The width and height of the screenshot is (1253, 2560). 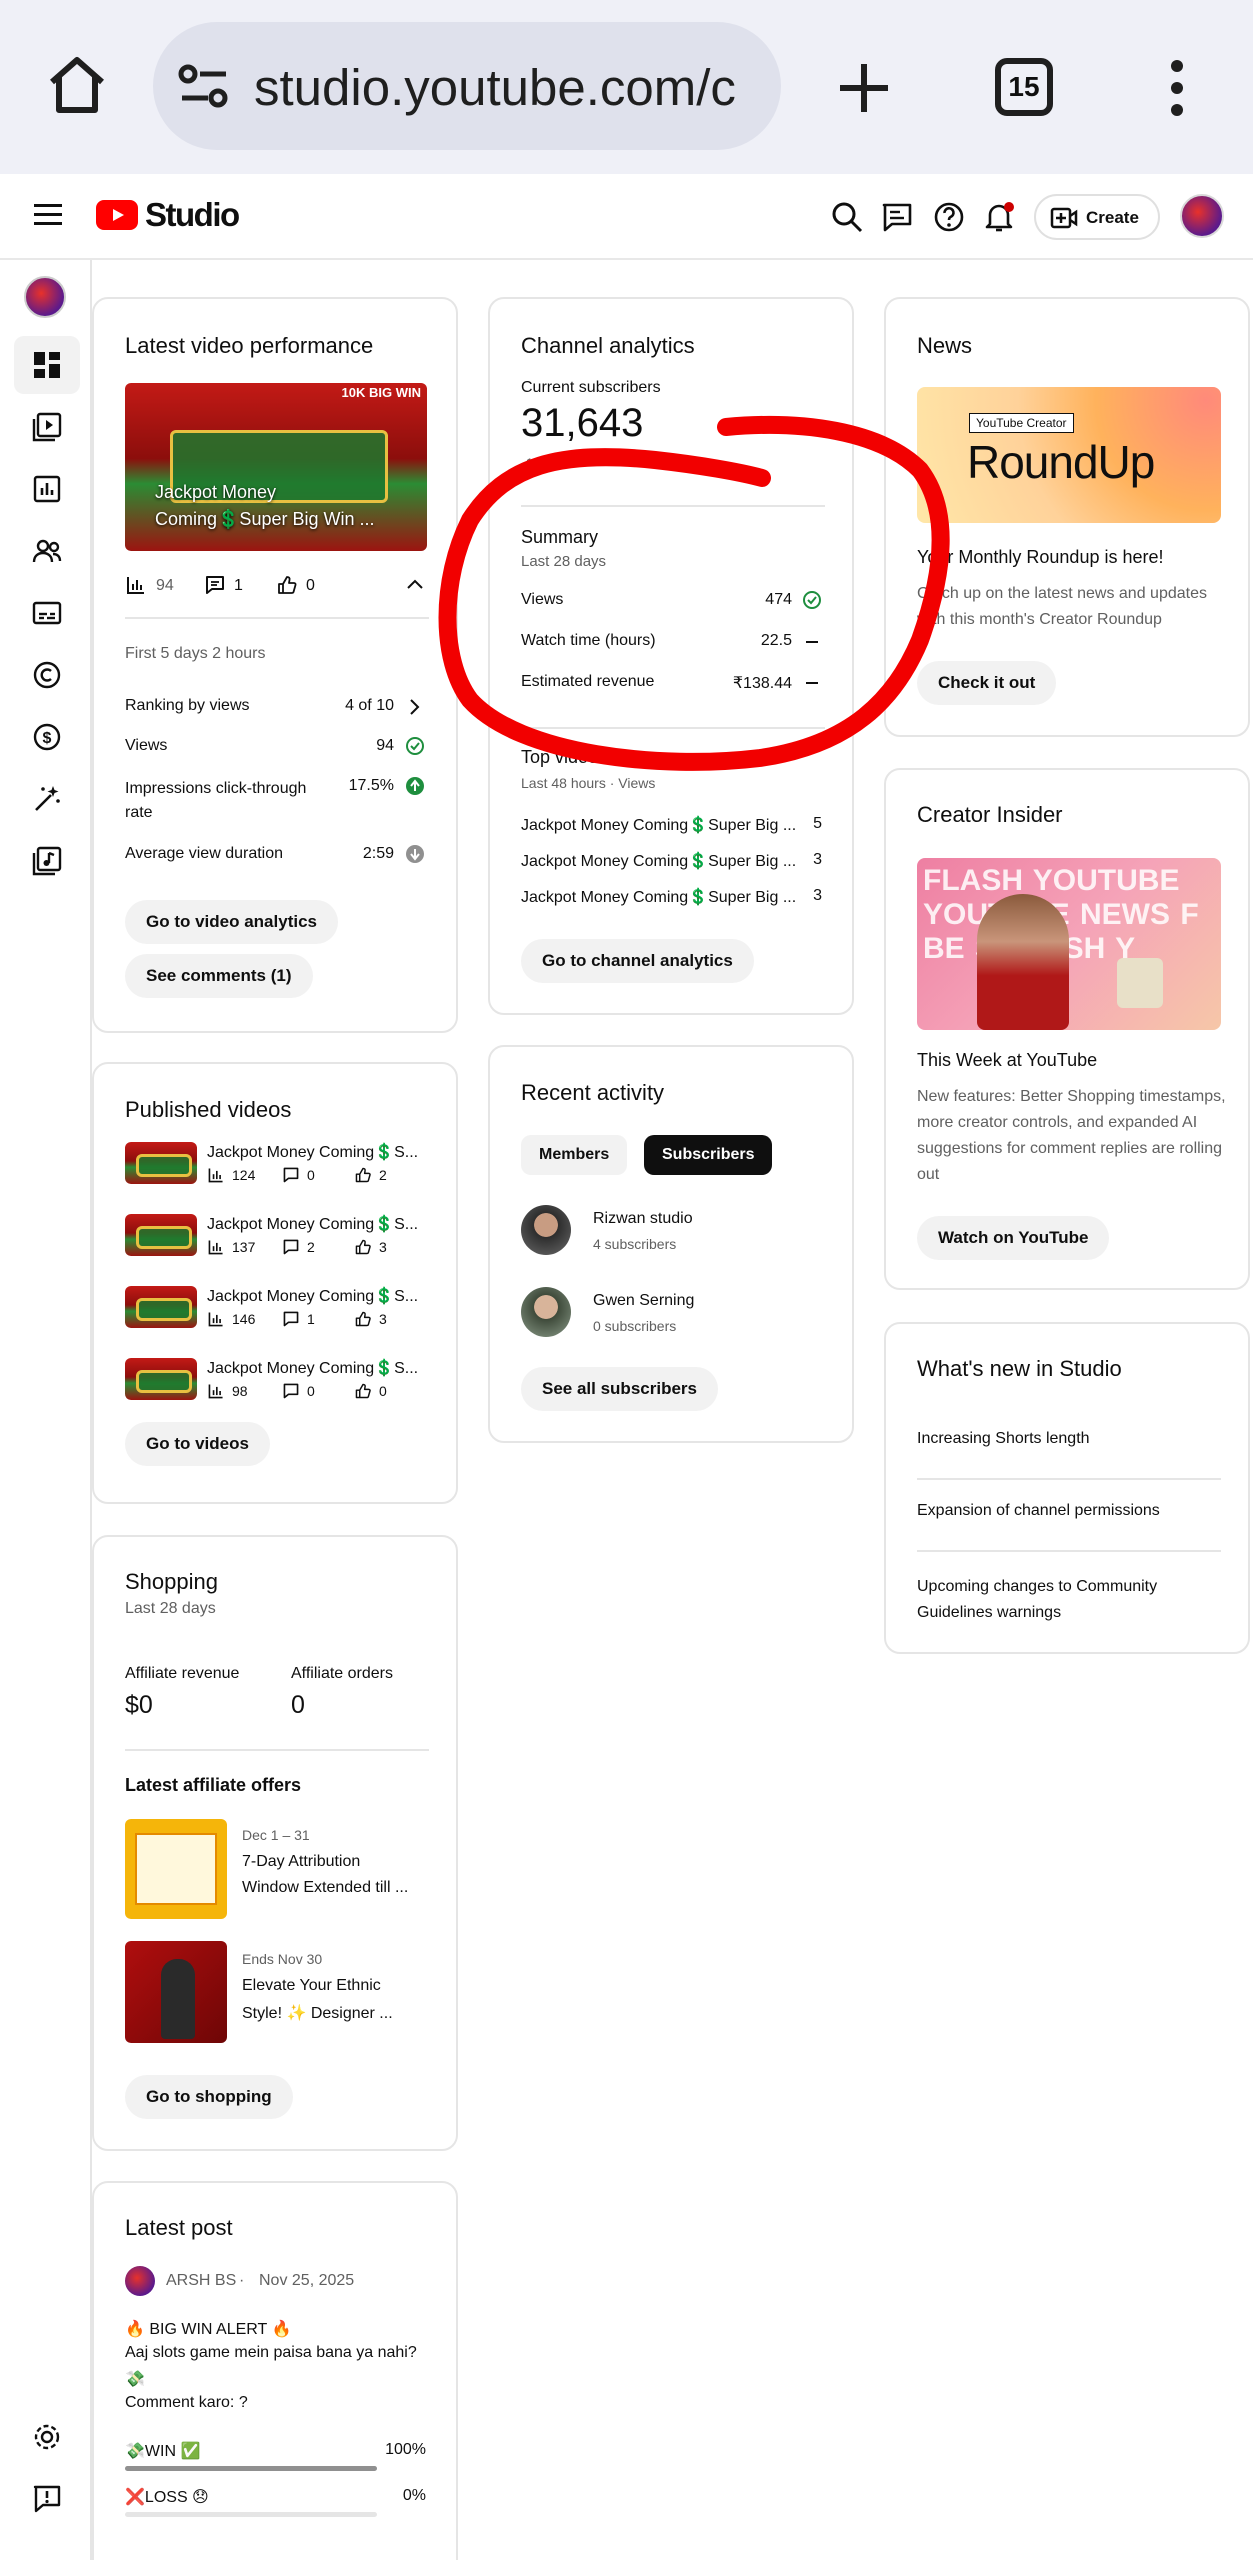 I want to click on go-to-video-analytics-button: Go to video analytics, so click(x=231, y=922).